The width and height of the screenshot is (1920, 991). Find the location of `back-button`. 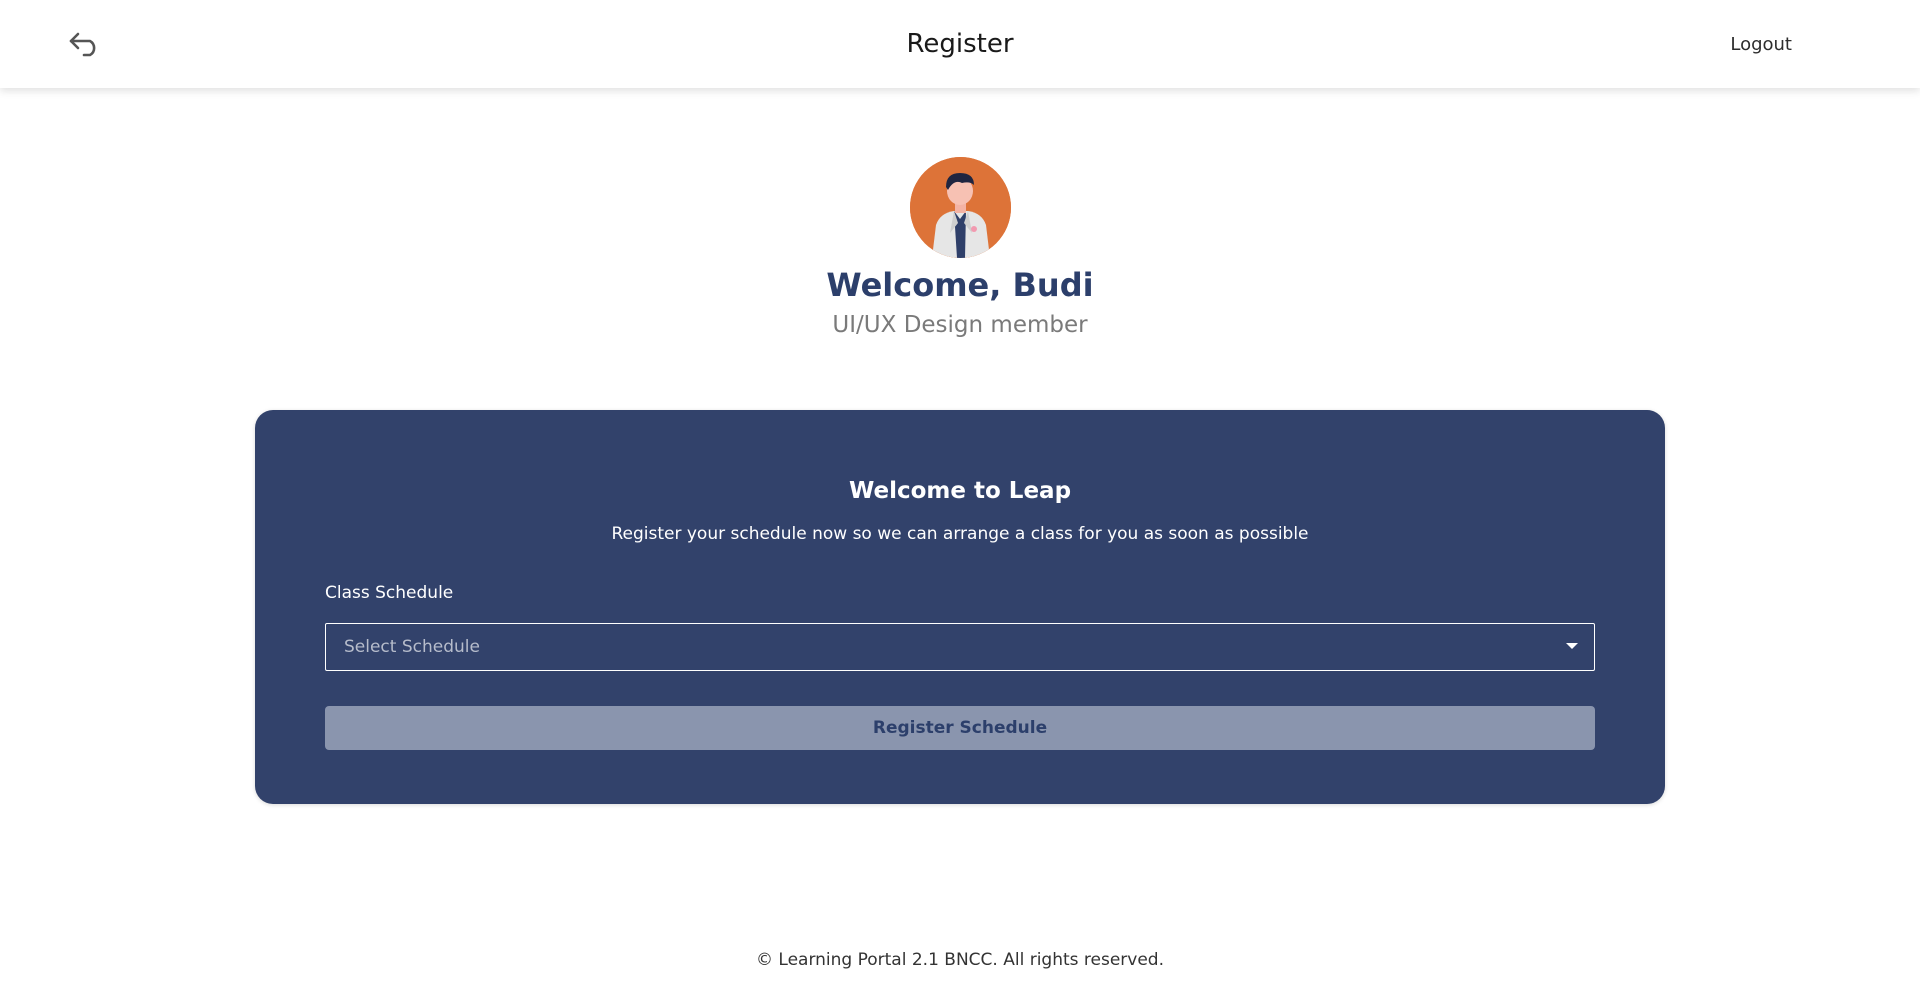

back-button is located at coordinates (85, 44).